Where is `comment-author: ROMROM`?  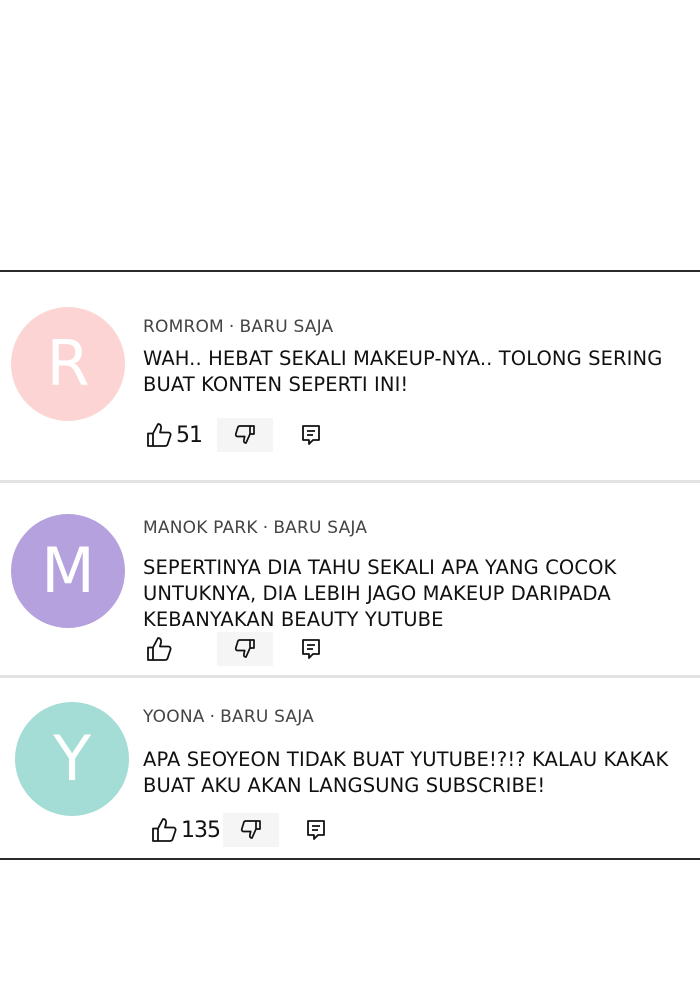
comment-author: ROMROM is located at coordinates (183, 327).